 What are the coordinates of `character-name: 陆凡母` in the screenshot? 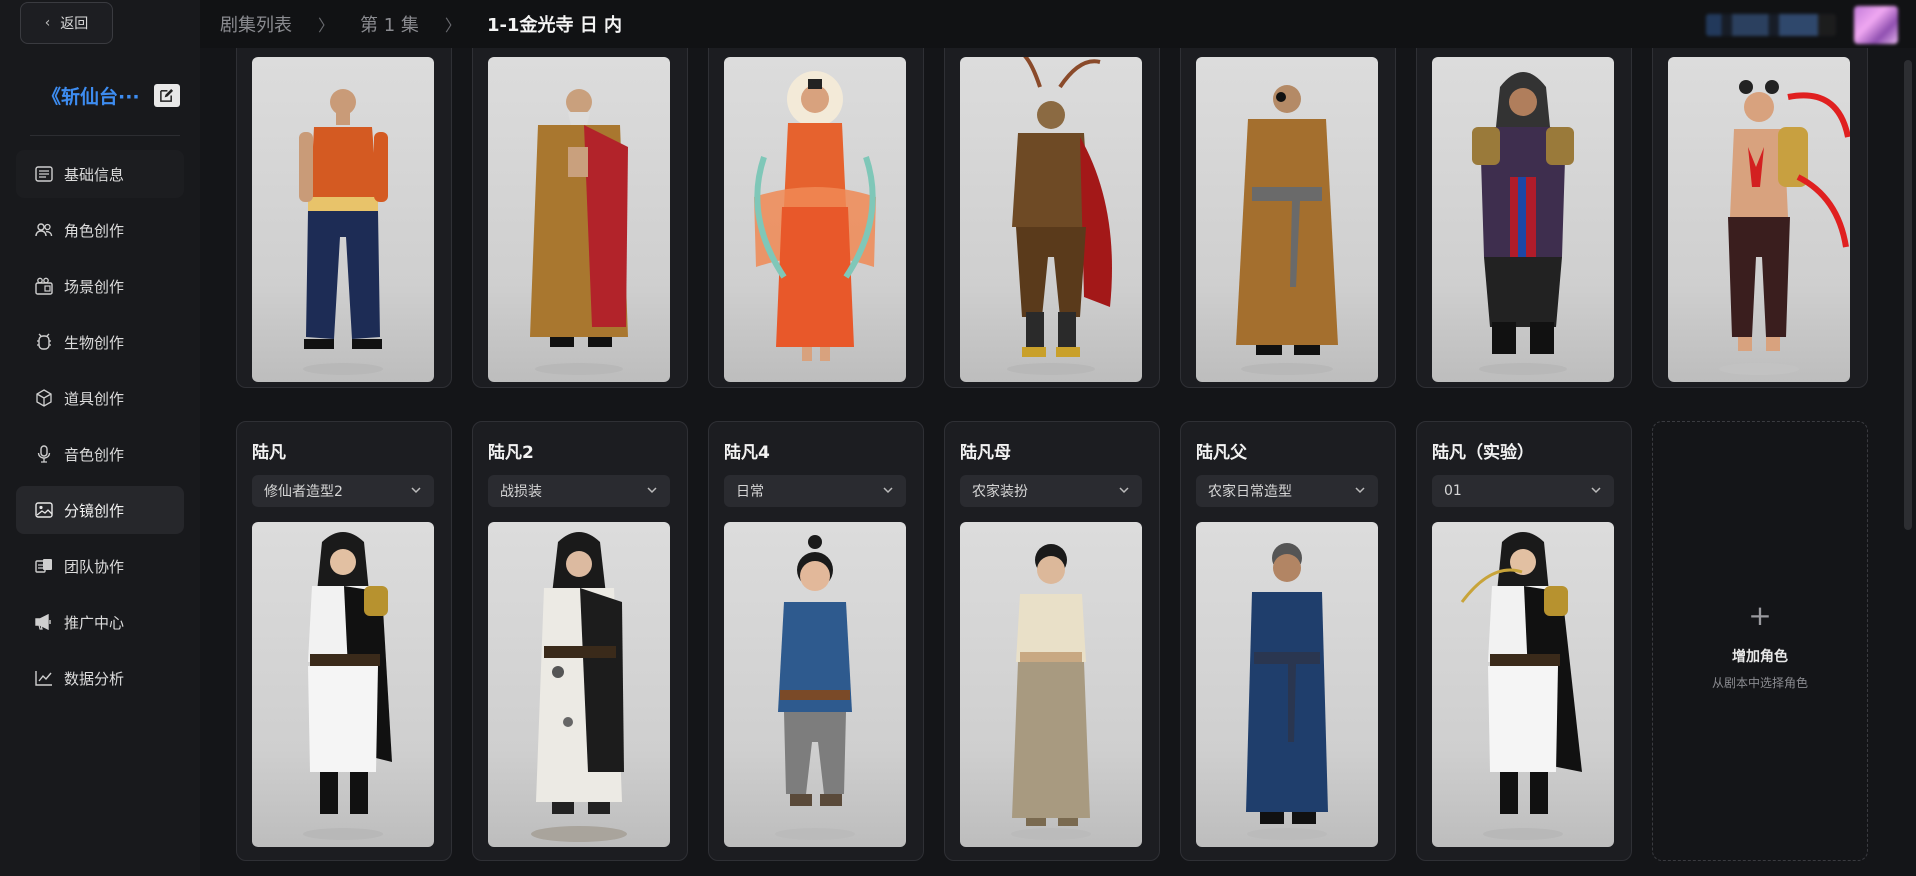 It's located at (985, 453).